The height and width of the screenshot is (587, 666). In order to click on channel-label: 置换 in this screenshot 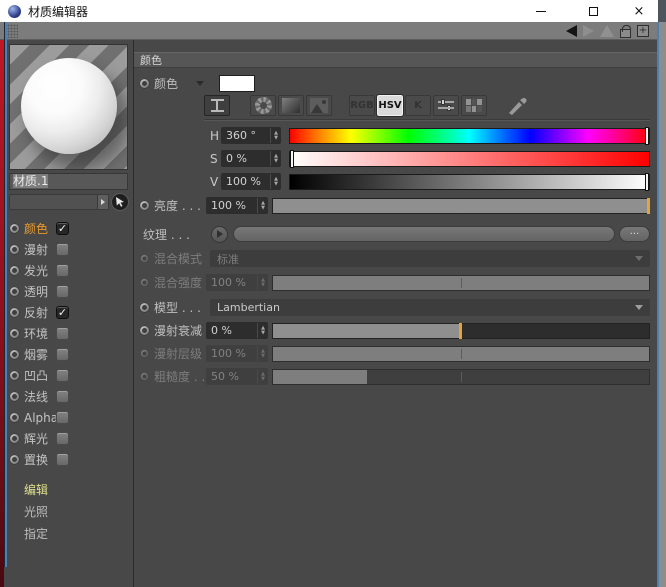, I will do `click(36, 459)`.